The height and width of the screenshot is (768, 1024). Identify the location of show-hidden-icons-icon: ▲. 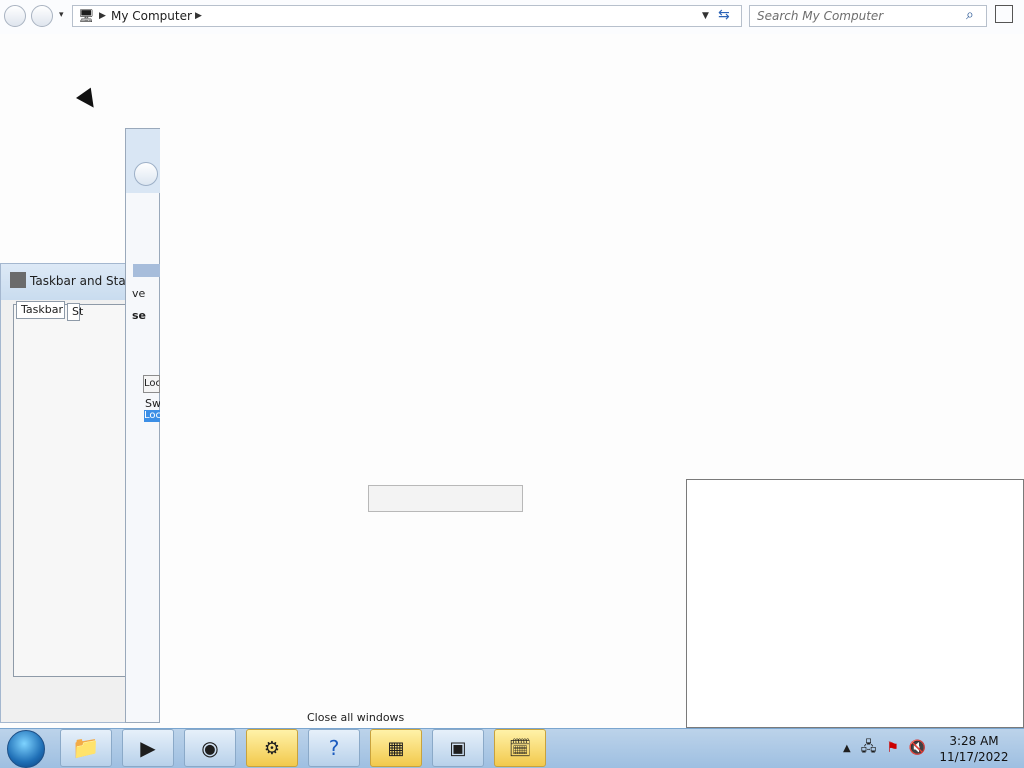
(847, 748).